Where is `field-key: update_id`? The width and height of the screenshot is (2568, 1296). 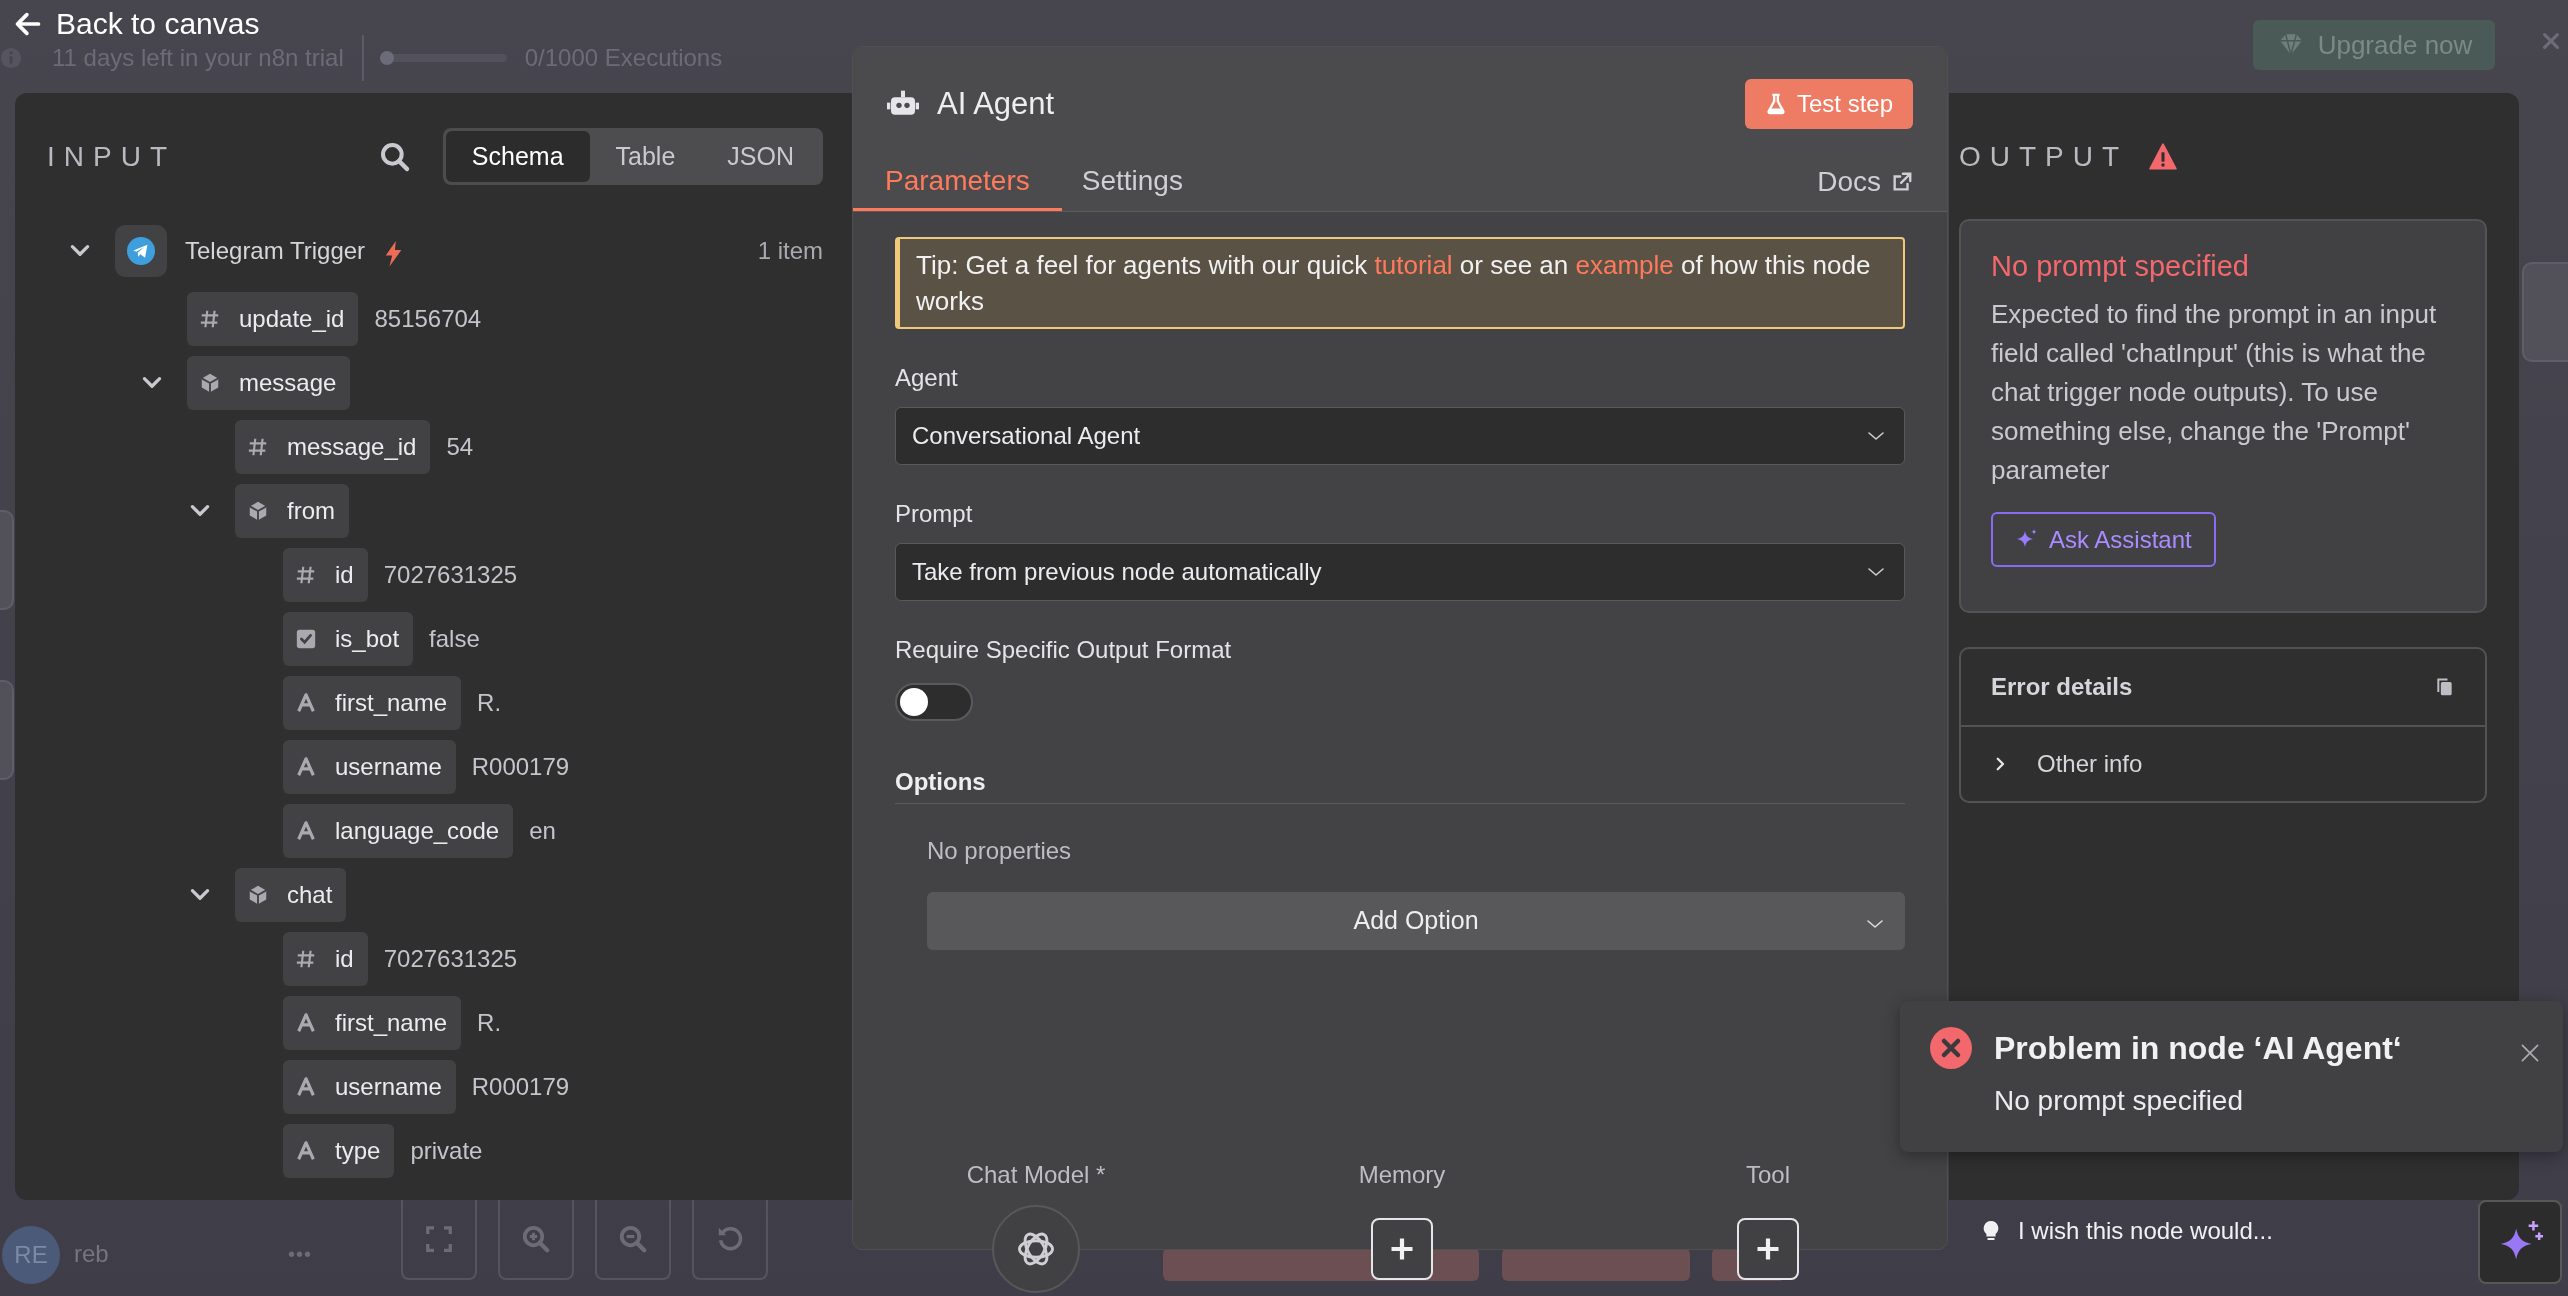 field-key: update_id is located at coordinates (292, 319).